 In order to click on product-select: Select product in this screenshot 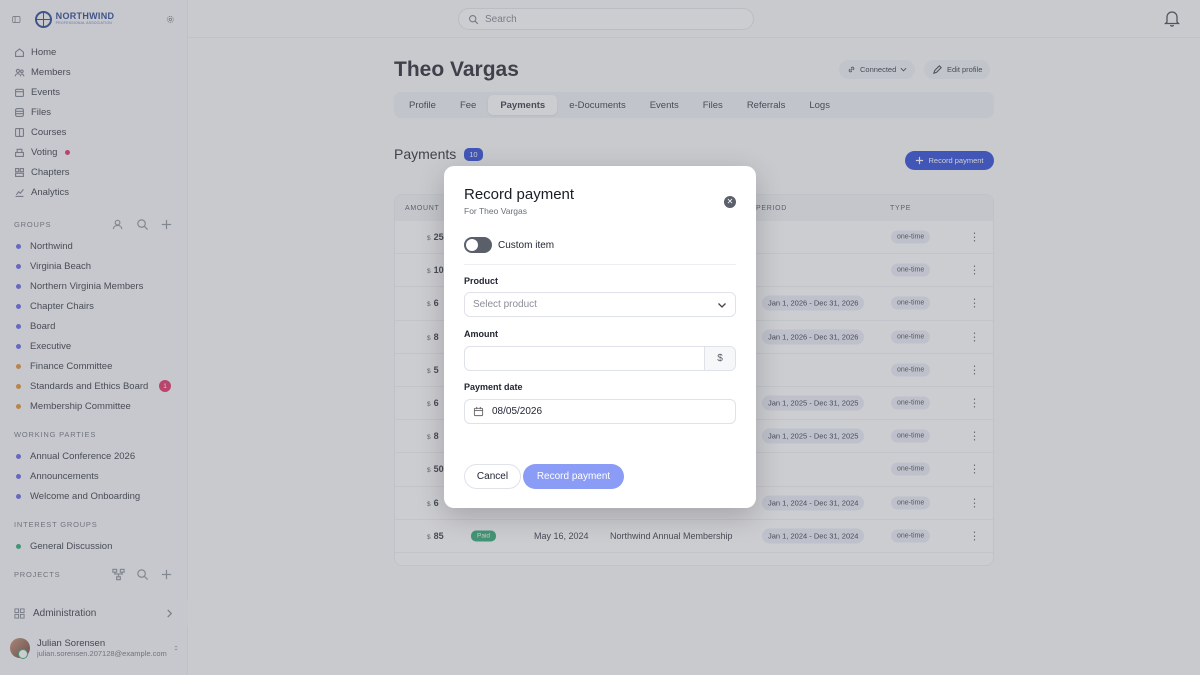, I will do `click(600, 304)`.